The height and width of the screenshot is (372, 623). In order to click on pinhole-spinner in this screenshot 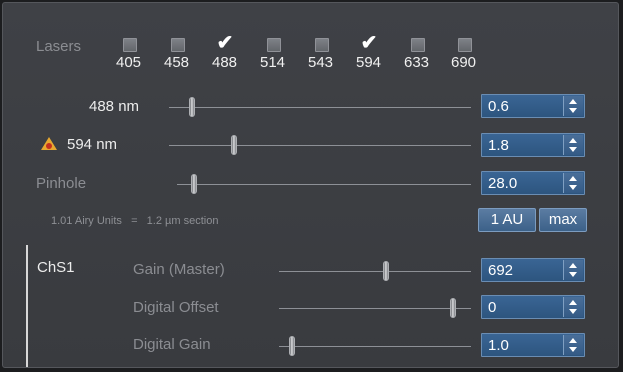, I will do `click(573, 183)`.